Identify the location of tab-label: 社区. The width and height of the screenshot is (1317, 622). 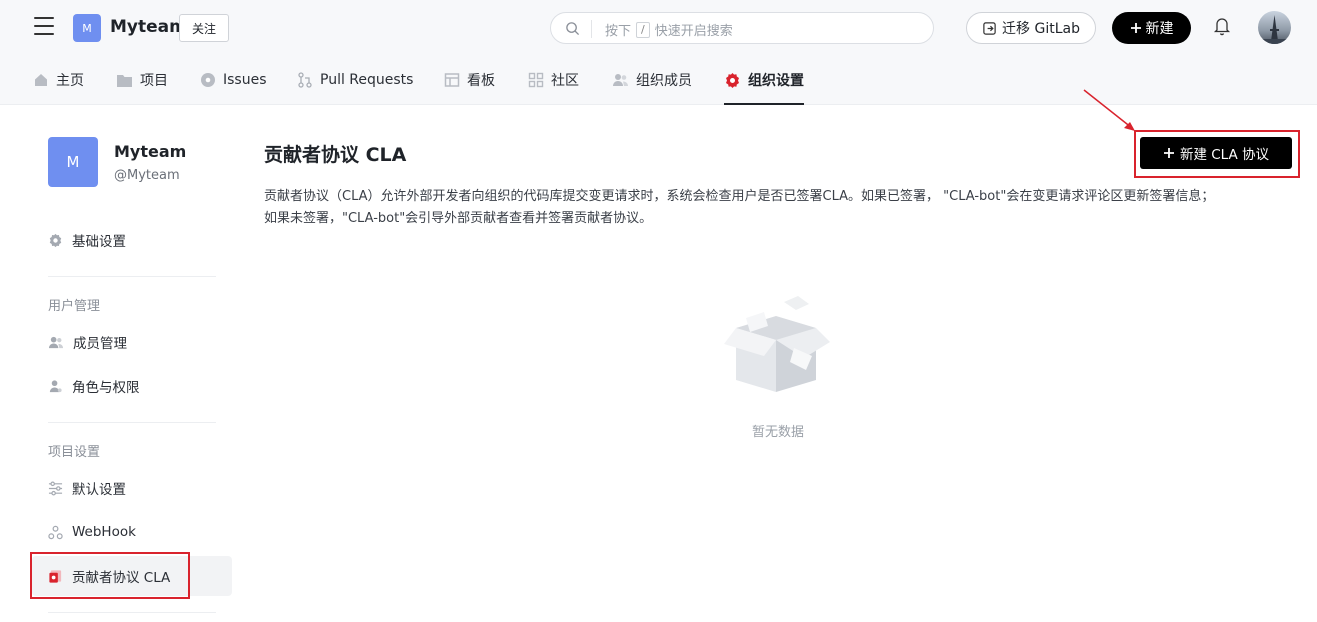
(565, 81).